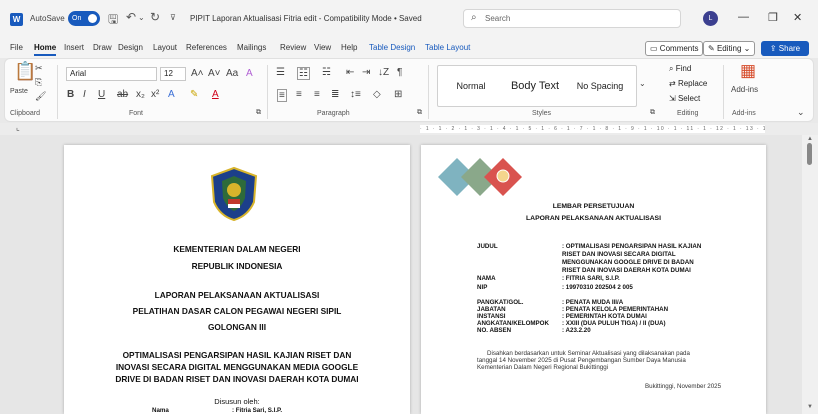 This screenshot has width=818, height=414. What do you see at coordinates (84, 18) in the screenshot?
I see `autosave-toggle: On` at bounding box center [84, 18].